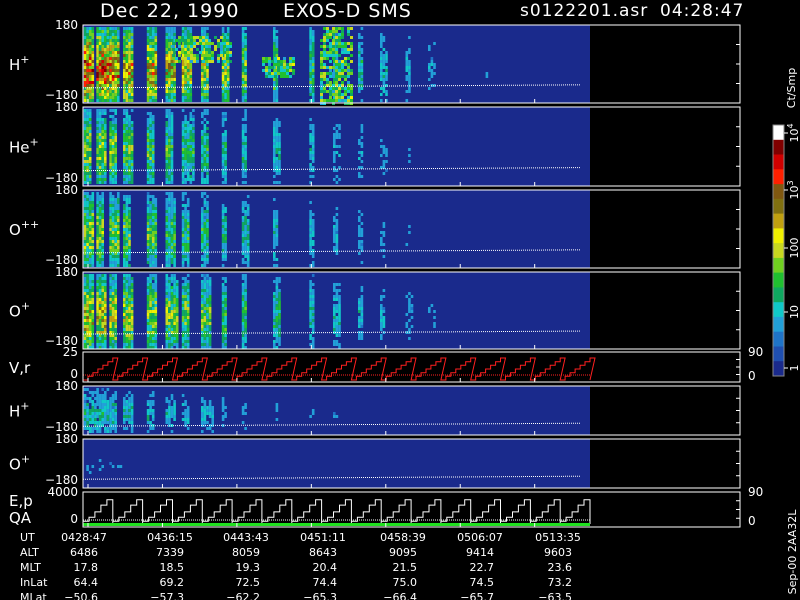 This screenshot has width=800, height=600. I want to click on colorbar-swatch, so click(778, 251).